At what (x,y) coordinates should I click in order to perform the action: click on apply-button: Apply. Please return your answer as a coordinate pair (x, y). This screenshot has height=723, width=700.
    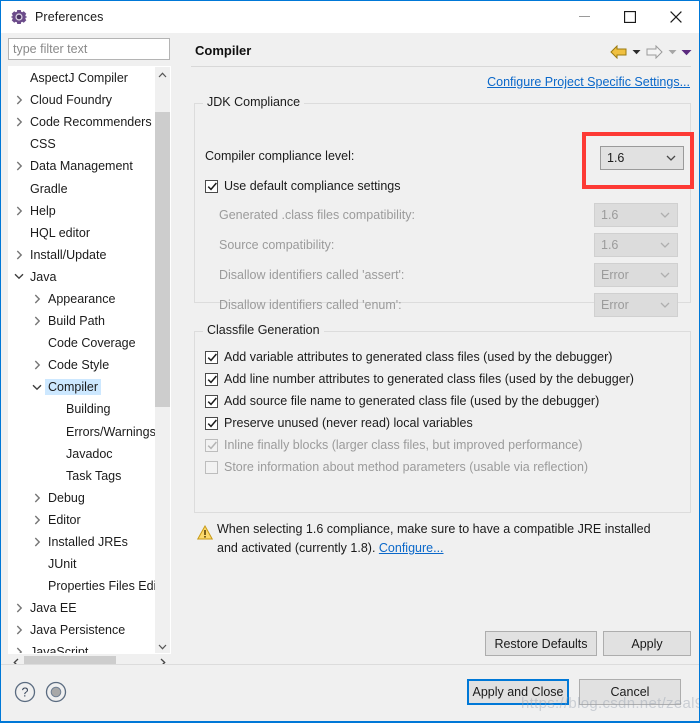
    Looking at the image, I should click on (647, 643).